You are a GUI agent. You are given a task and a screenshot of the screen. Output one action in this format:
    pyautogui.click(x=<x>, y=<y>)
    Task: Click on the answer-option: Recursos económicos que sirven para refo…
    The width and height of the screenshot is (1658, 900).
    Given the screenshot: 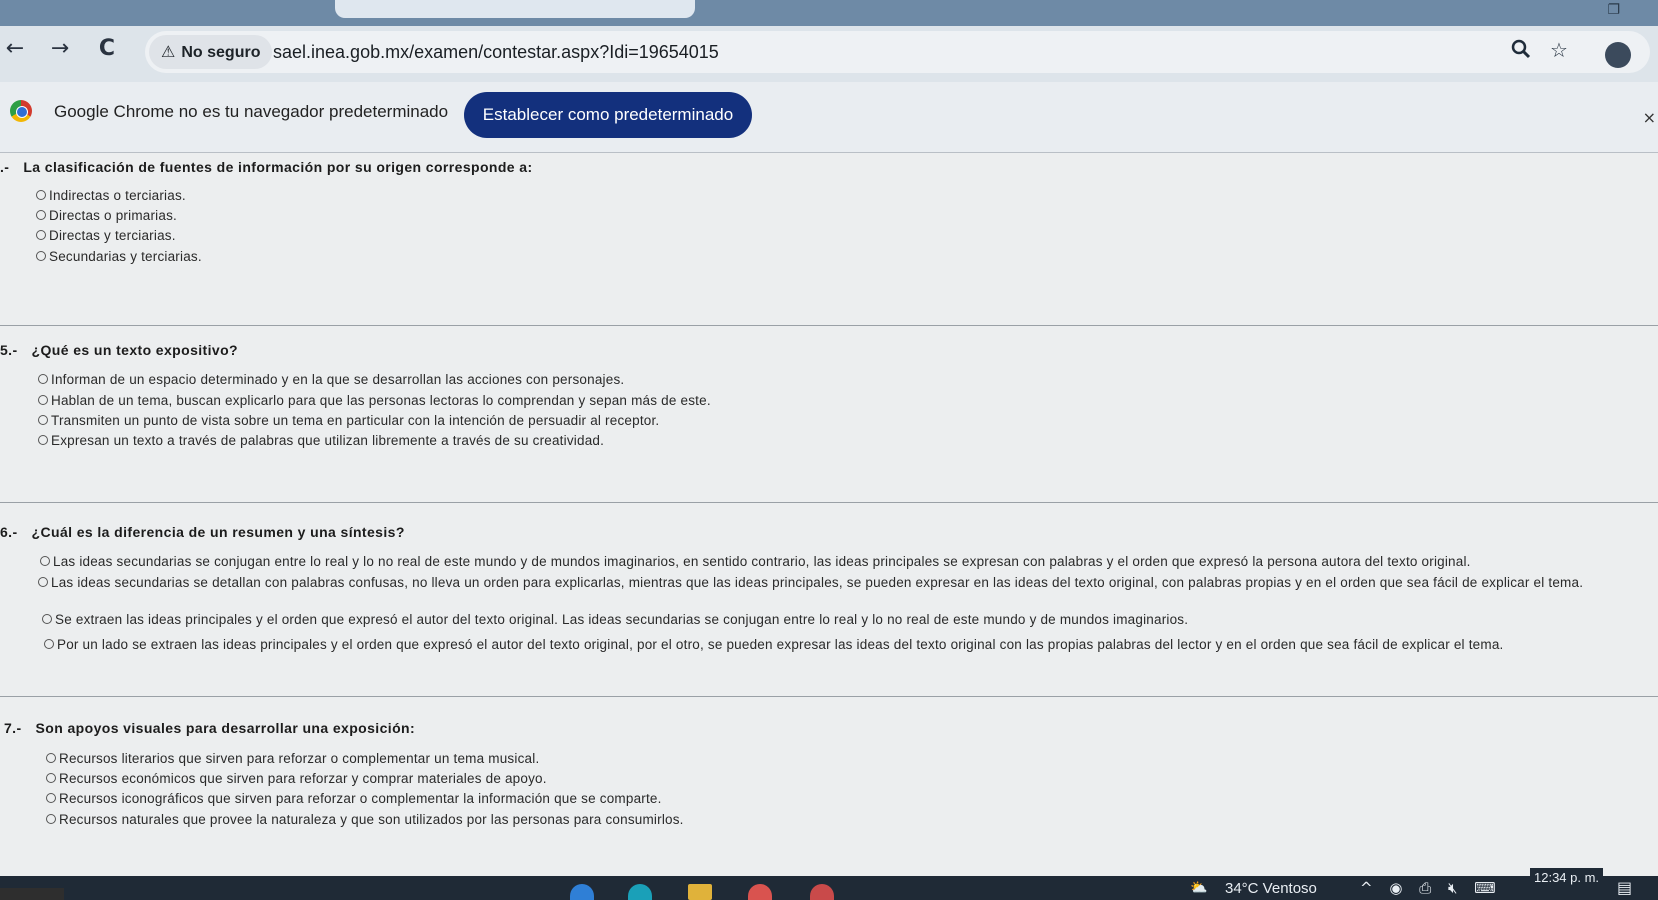 What is the action you would take?
    pyautogui.click(x=296, y=778)
    